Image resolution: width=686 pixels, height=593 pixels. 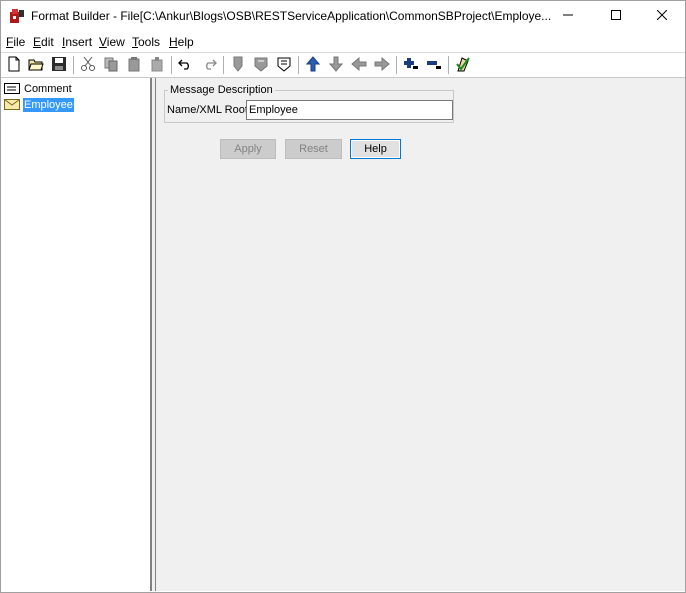 I want to click on move-right-icon, so click(x=382, y=65).